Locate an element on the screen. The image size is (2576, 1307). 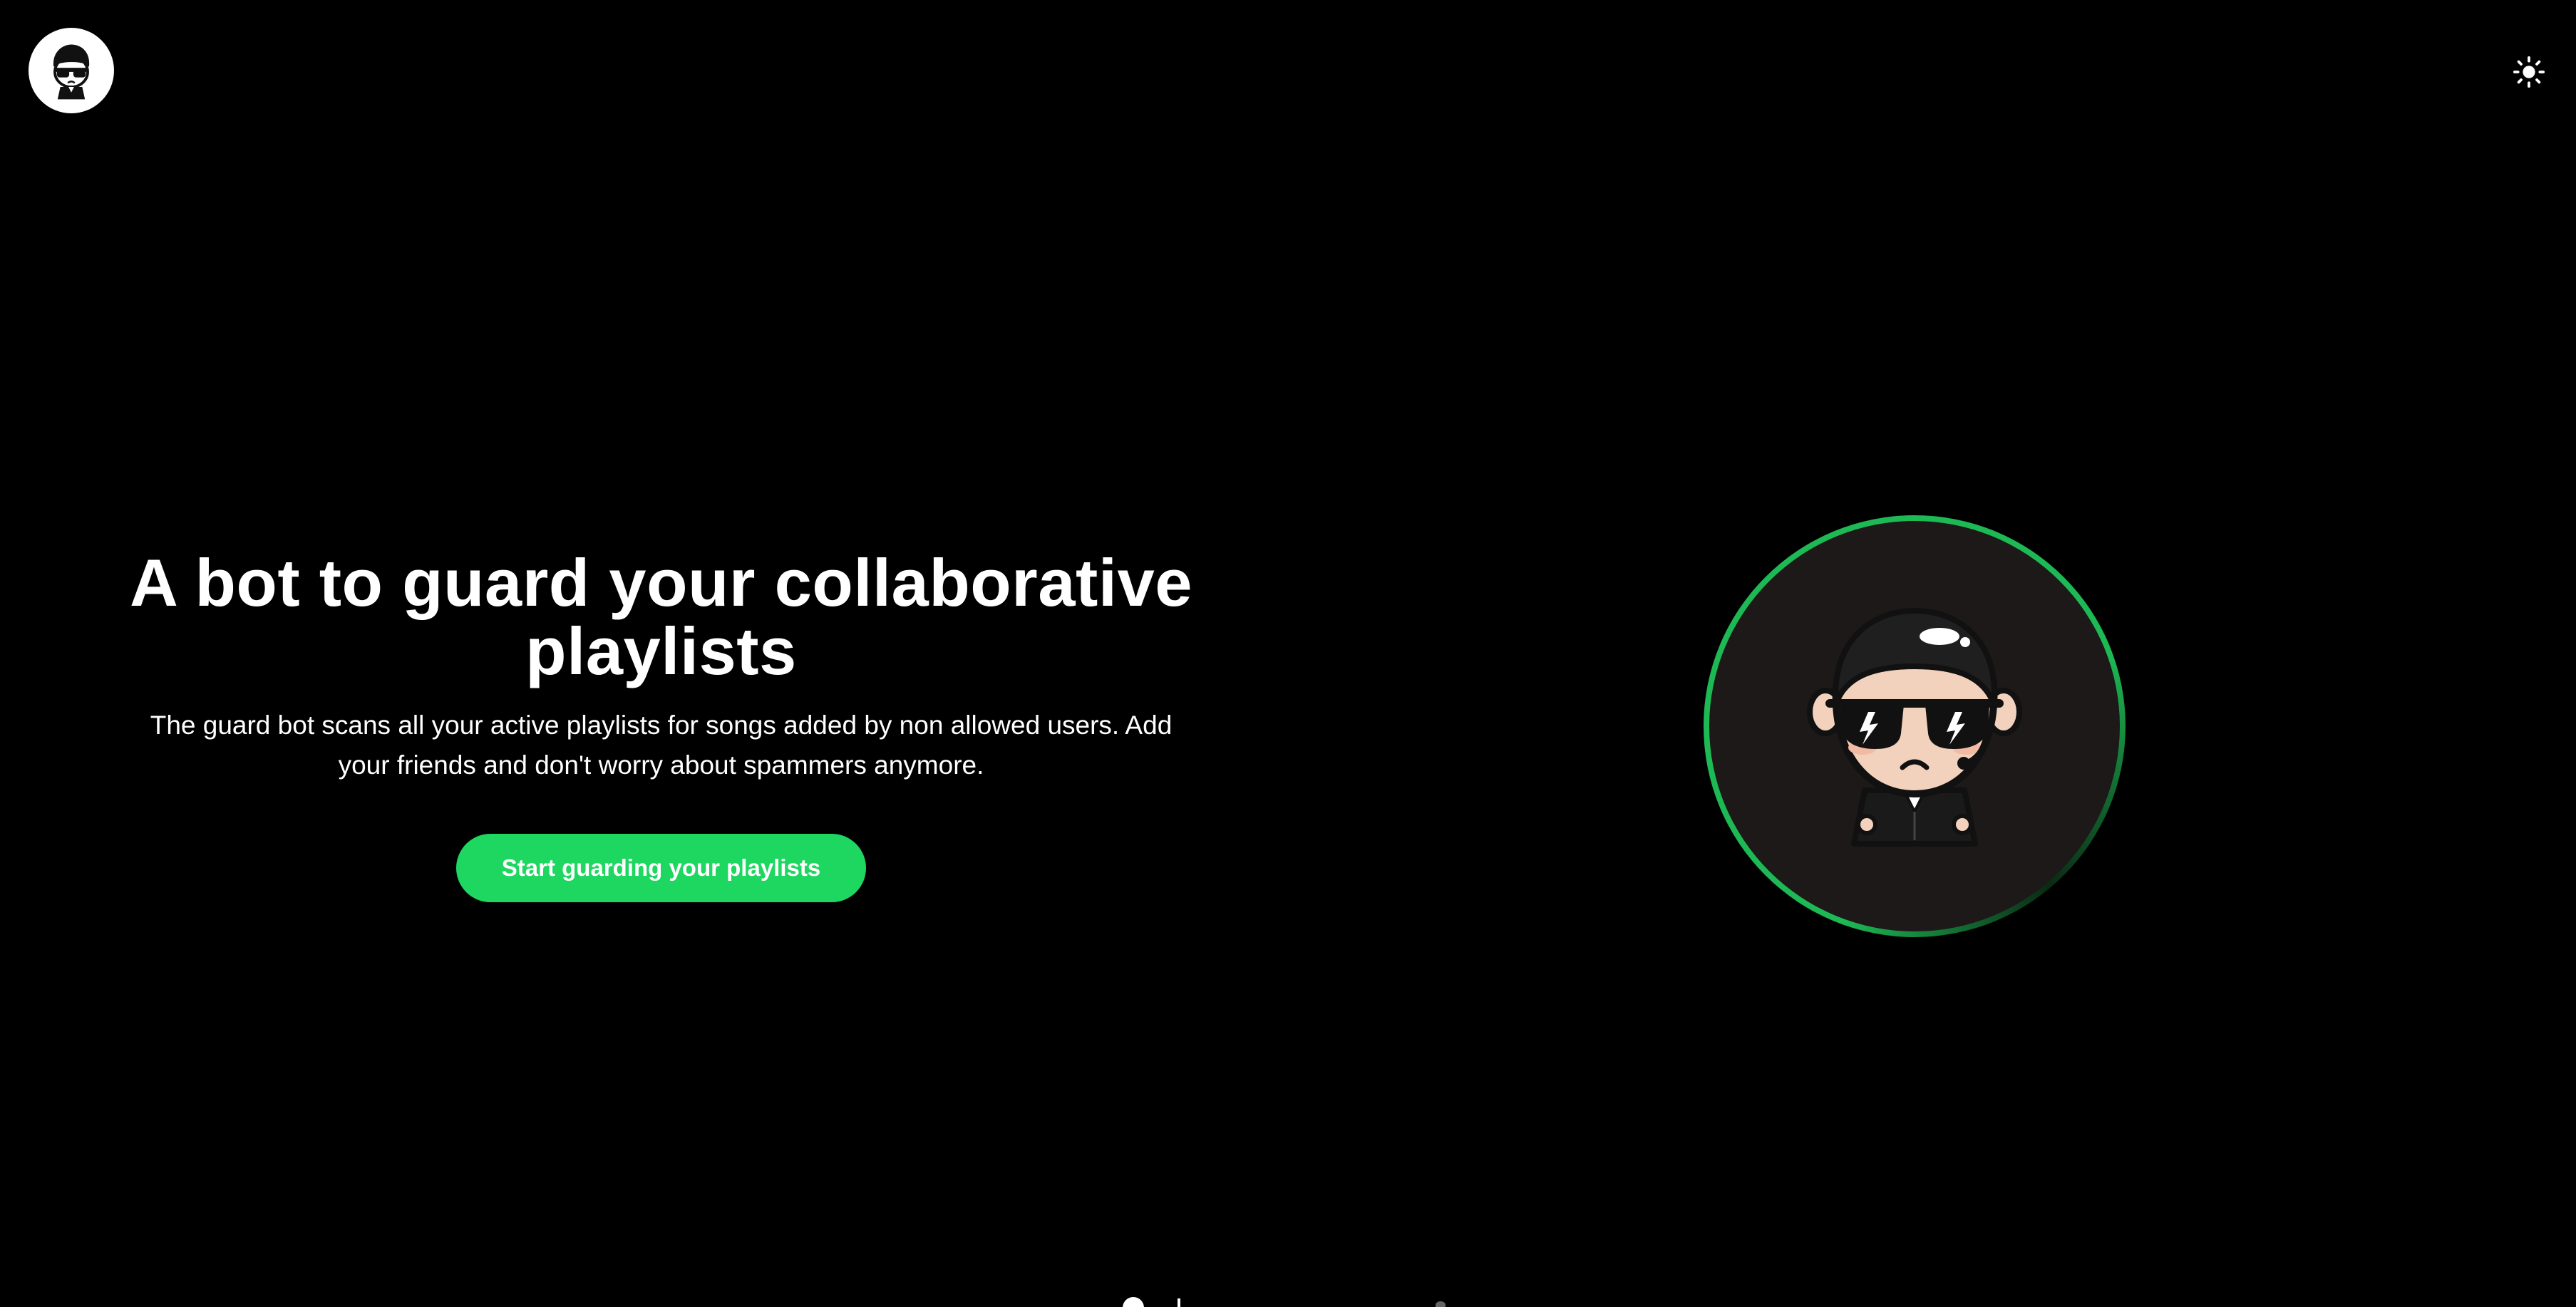
mascot-background is located at coordinates (1914, 726).